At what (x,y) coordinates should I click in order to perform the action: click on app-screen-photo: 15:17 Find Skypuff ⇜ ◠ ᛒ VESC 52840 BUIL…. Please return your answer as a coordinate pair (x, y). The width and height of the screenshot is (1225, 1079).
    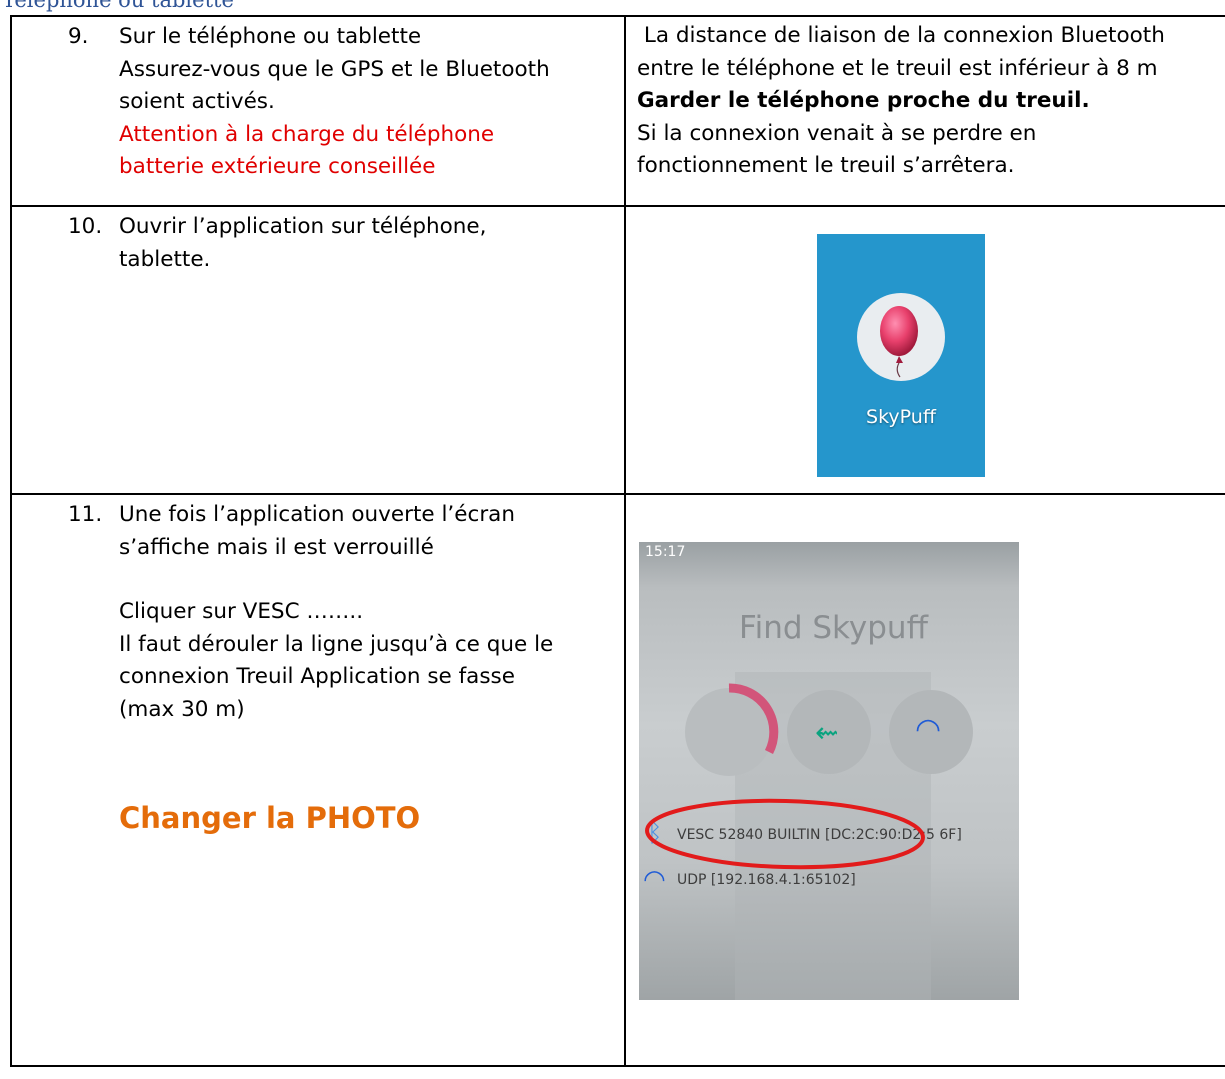
    Looking at the image, I should click on (829, 771).